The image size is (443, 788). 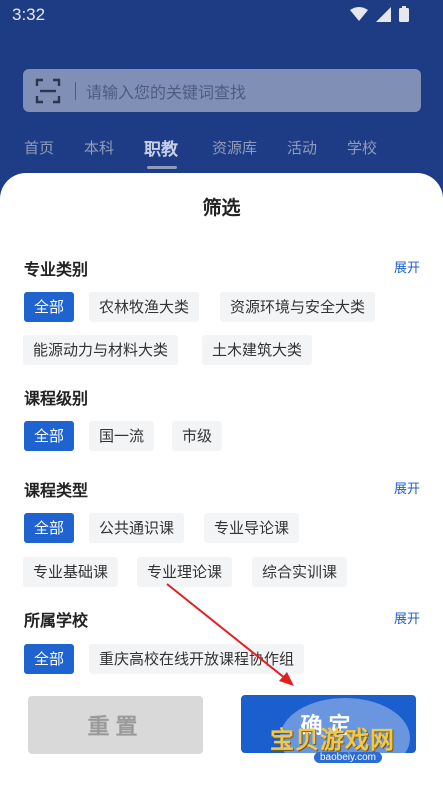 What do you see at coordinates (407, 487) in the screenshot?
I see `expand-course-type-link: 展开` at bounding box center [407, 487].